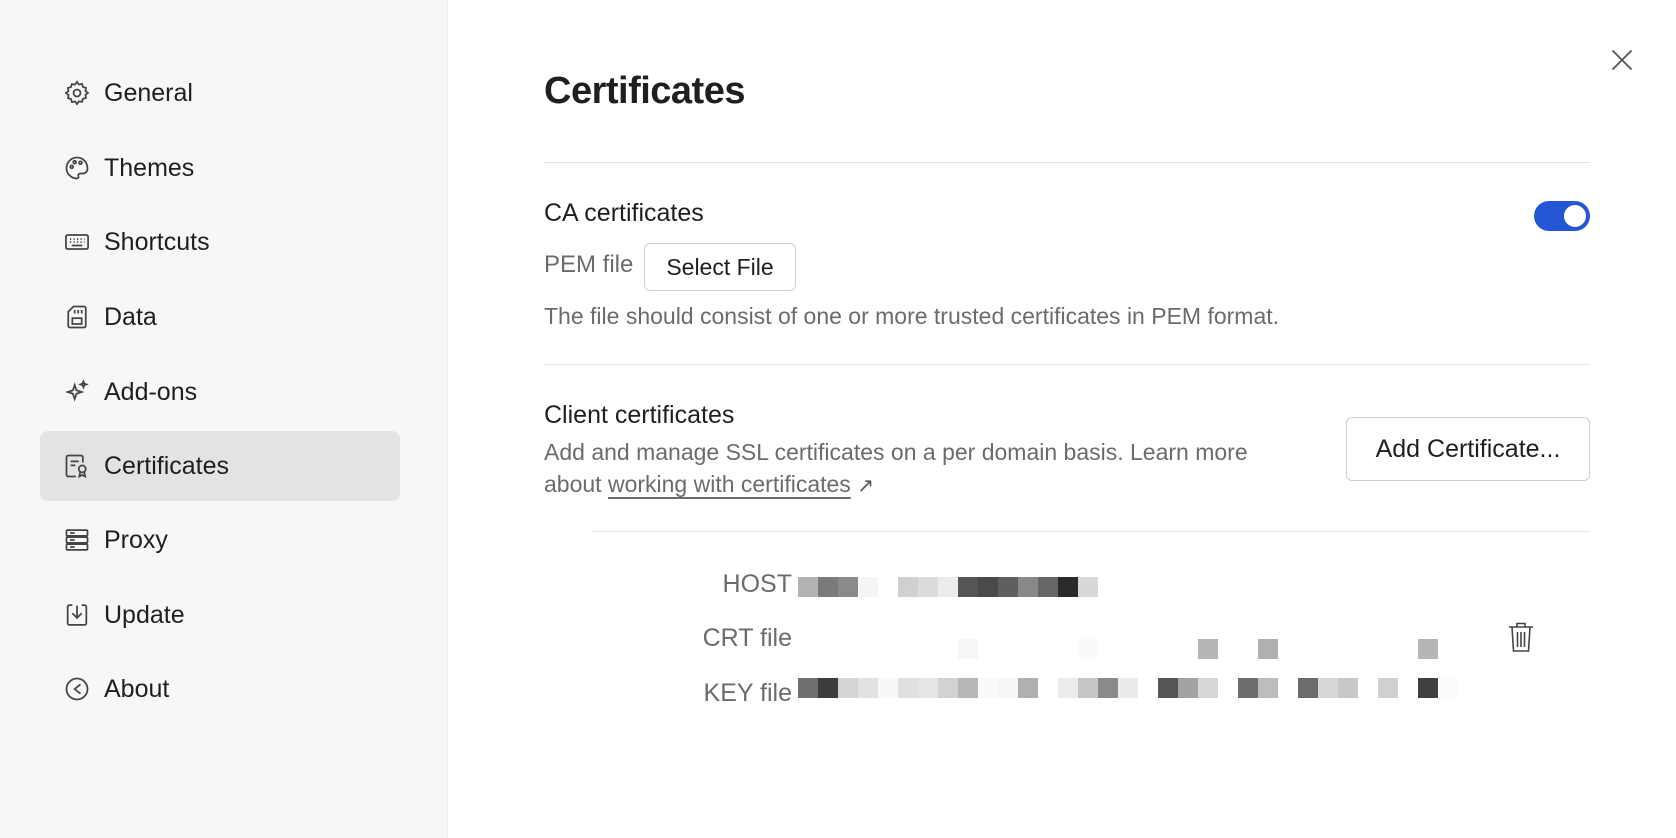 The height and width of the screenshot is (838, 1676). I want to click on sidebar-item-themes: Themes, so click(220, 168).